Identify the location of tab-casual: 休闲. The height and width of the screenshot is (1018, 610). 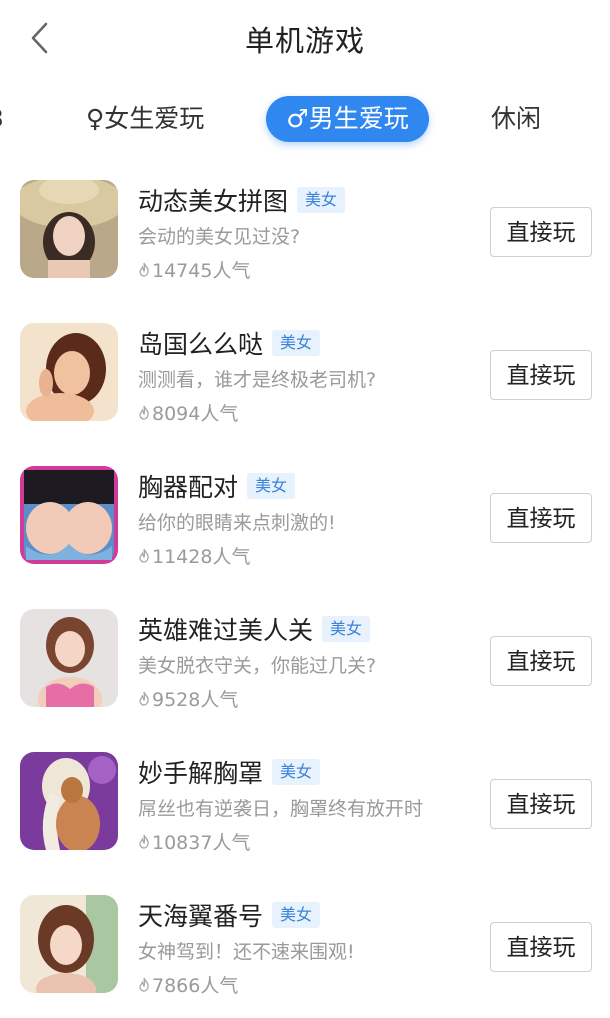
(516, 119).